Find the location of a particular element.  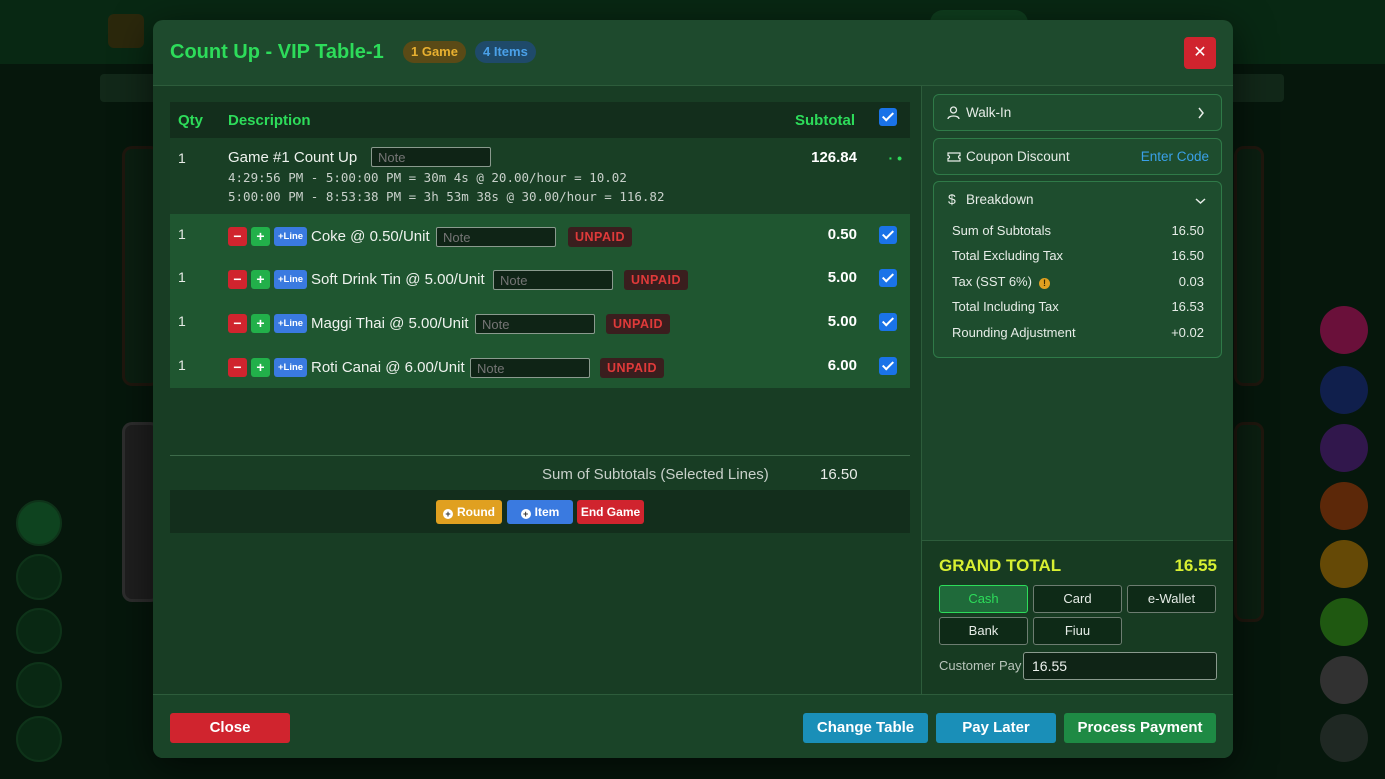

game-note-input is located at coordinates (431, 157).